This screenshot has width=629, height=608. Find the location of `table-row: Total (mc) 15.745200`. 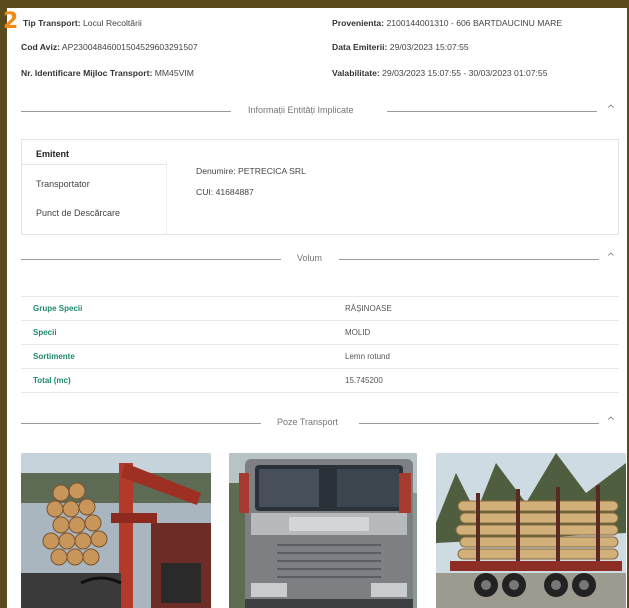

table-row: Total (mc) 15.745200 is located at coordinates (320, 381).